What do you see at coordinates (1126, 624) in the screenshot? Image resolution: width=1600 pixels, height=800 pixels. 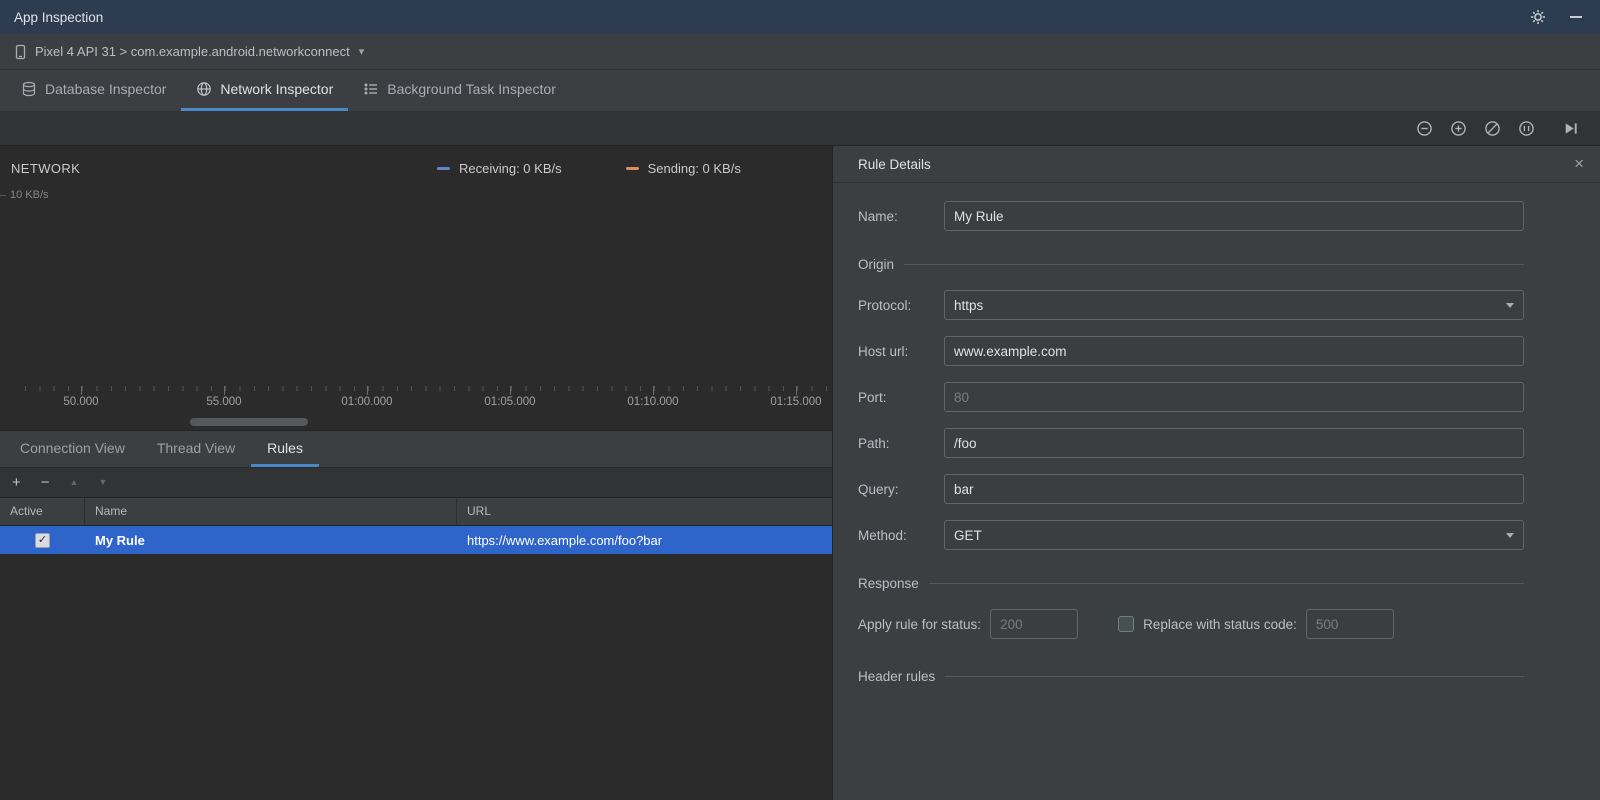 I see `replace-status-checkbox` at bounding box center [1126, 624].